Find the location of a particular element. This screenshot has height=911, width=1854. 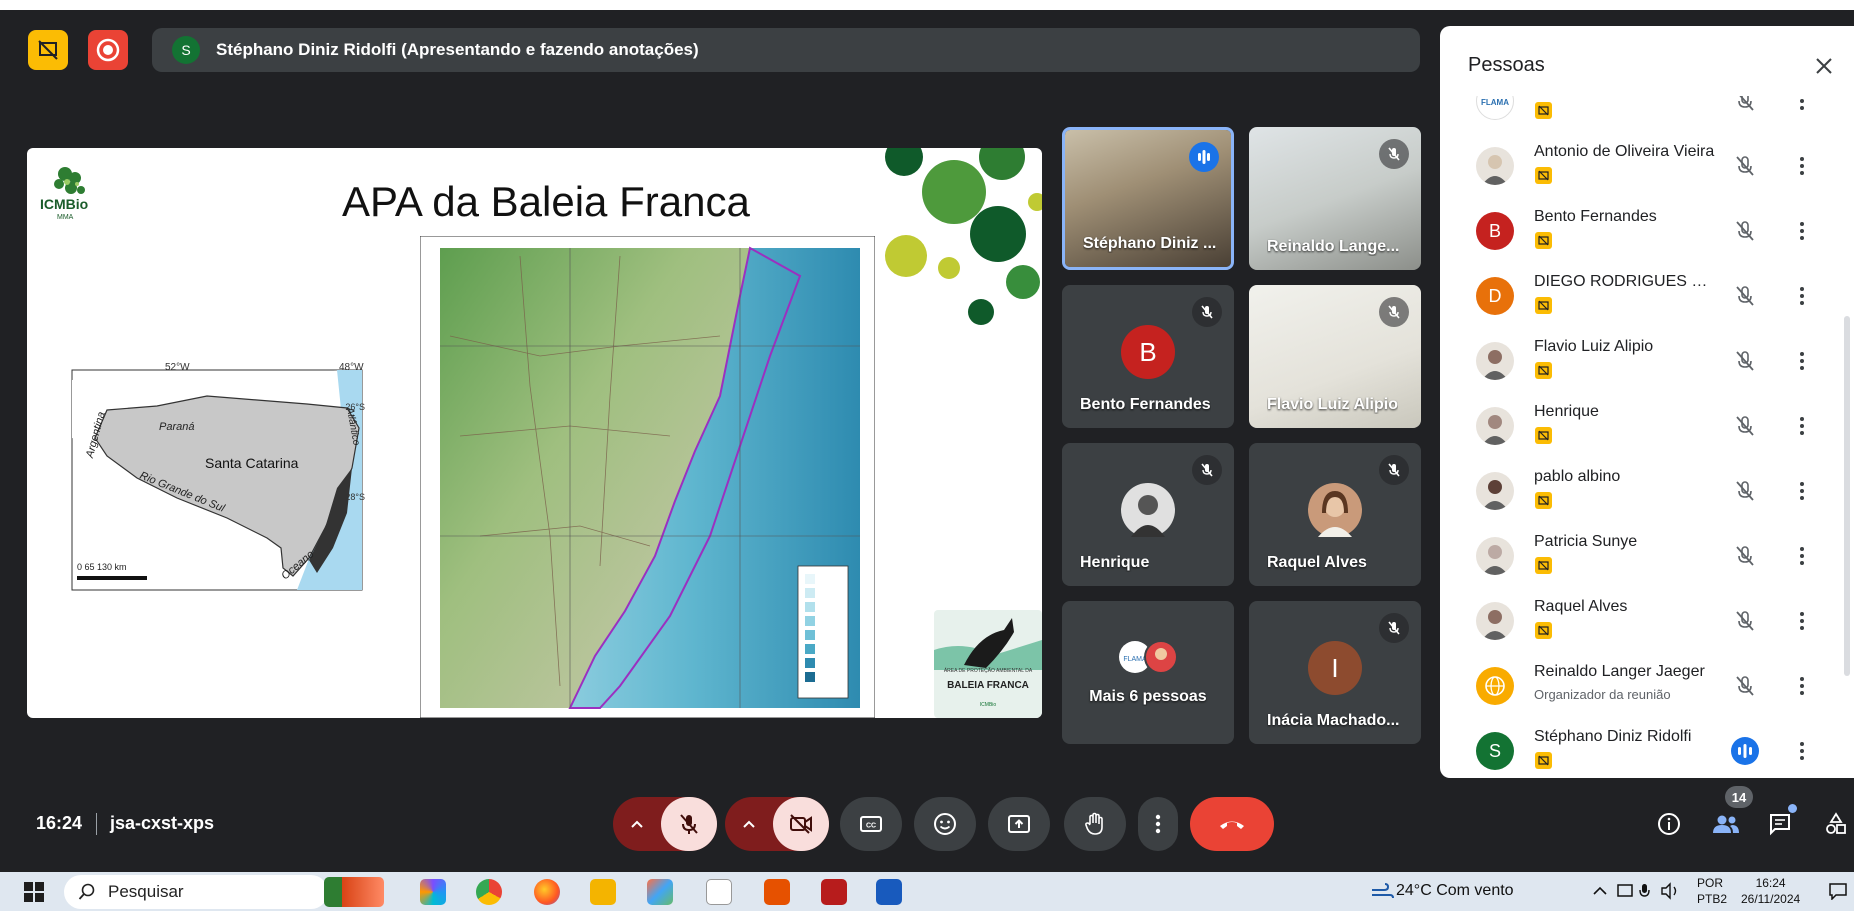

notepad-icon is located at coordinates (719, 892).